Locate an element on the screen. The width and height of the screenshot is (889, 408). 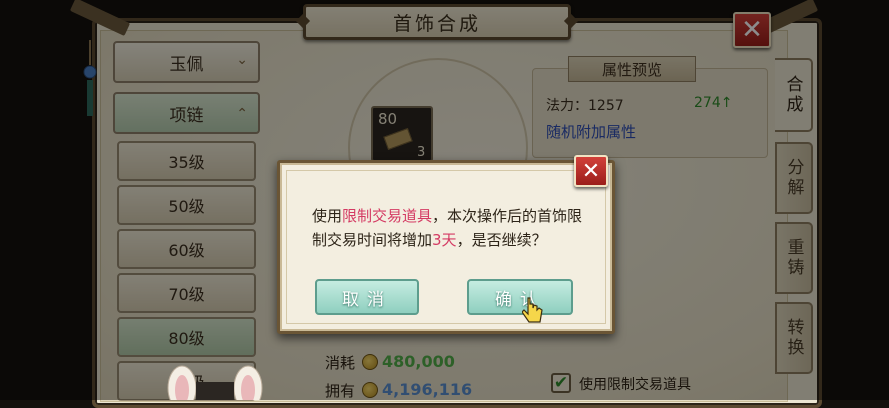
dialog-highlight-days: 3天 is located at coordinates (444, 240).